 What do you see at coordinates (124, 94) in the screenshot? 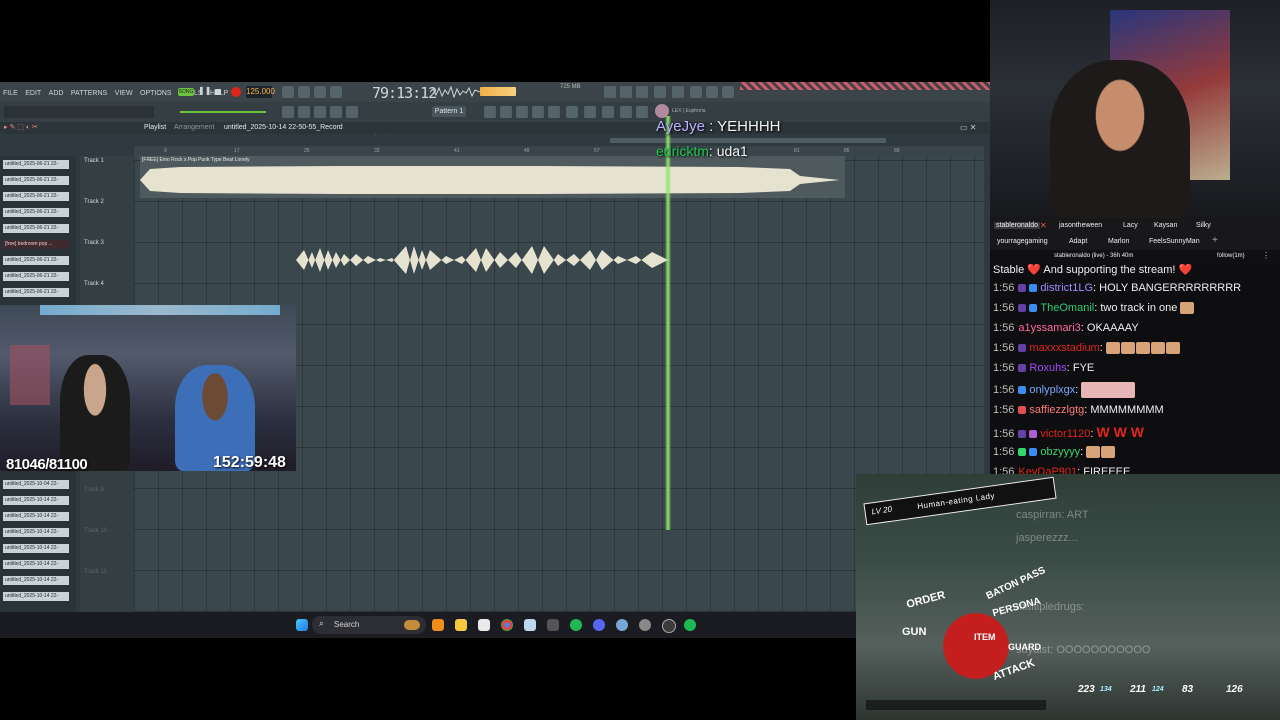
I see `menu-view: VIEW` at bounding box center [124, 94].